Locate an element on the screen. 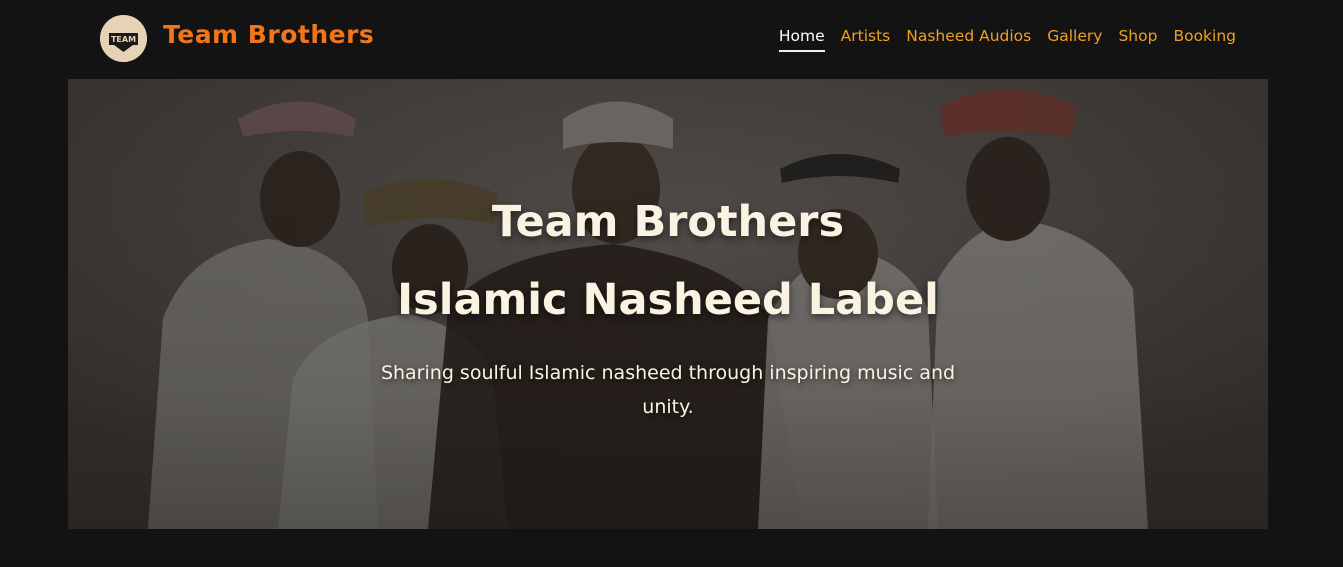 The image size is (1343, 567). svg-text: TEAM is located at coordinates (123, 39).